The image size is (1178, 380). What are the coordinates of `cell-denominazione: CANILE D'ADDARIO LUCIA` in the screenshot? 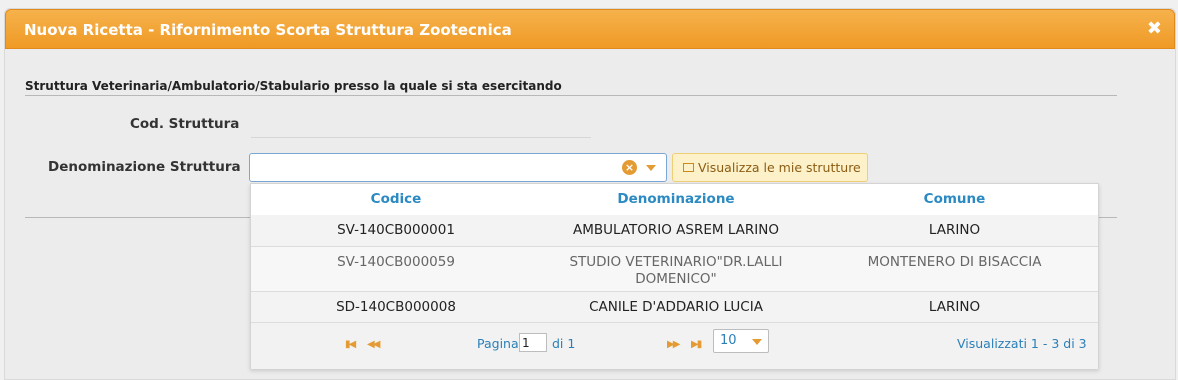 It's located at (676, 307).